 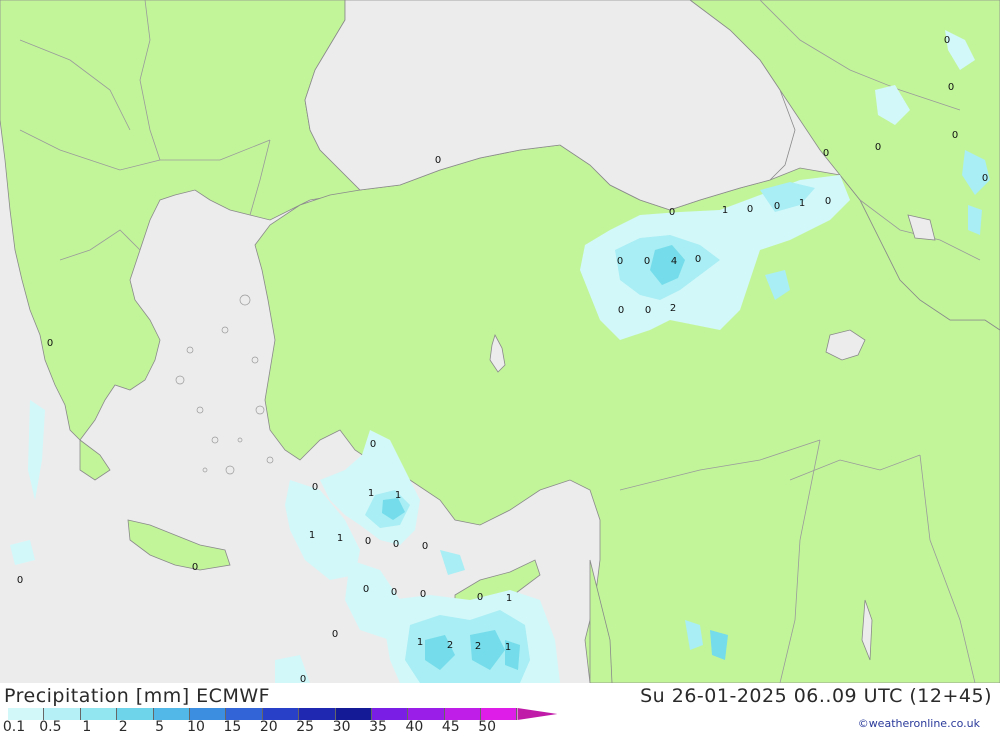 What do you see at coordinates (137, 696) in the screenshot?
I see `map-title: Precipitation [mm] ECMWF` at bounding box center [137, 696].